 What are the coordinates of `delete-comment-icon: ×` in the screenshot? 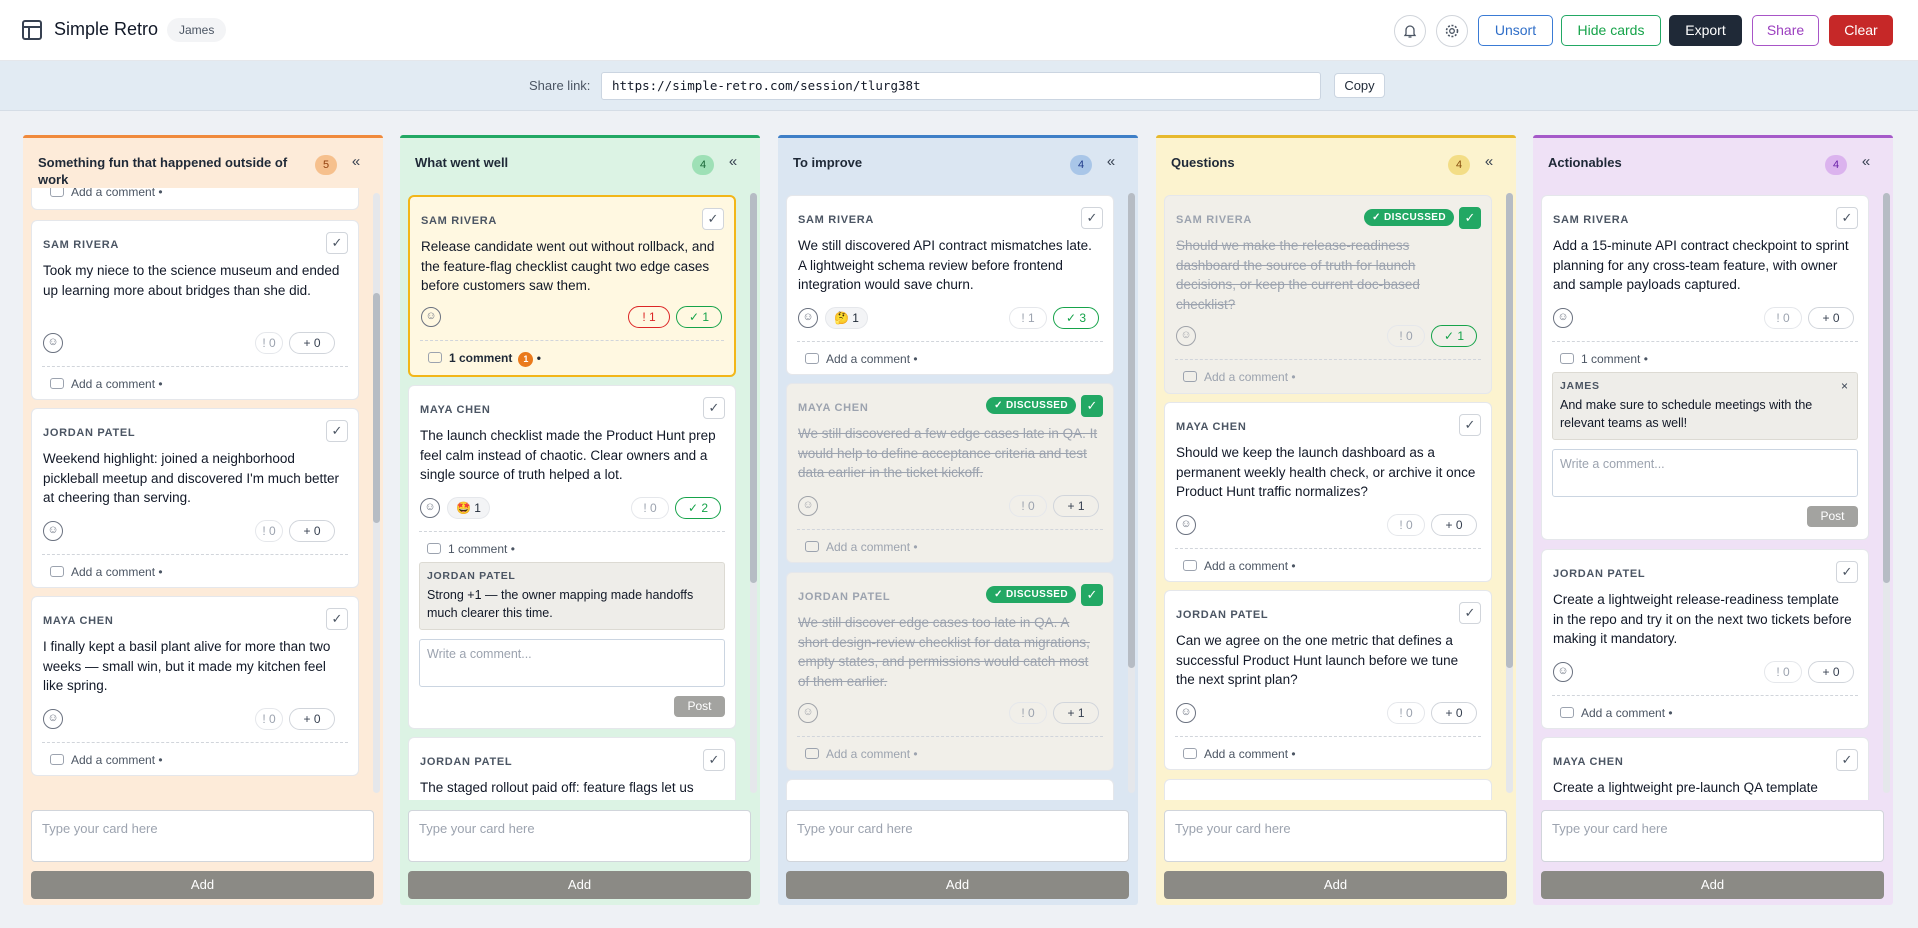 It's located at (1844, 386).